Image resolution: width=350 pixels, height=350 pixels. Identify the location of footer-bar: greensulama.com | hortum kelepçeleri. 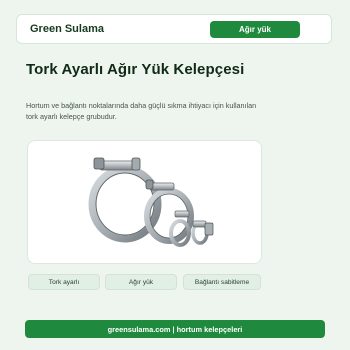
(175, 329).